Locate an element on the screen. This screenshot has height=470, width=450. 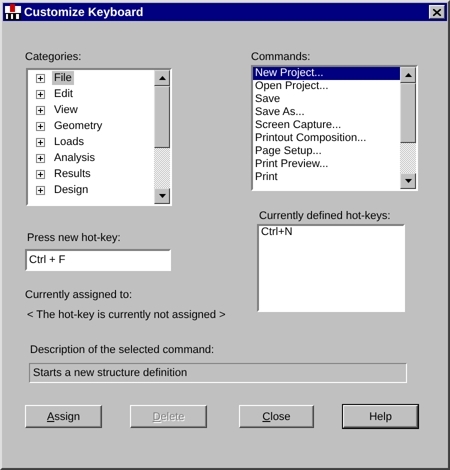
close-button is located at coordinates (437, 12).